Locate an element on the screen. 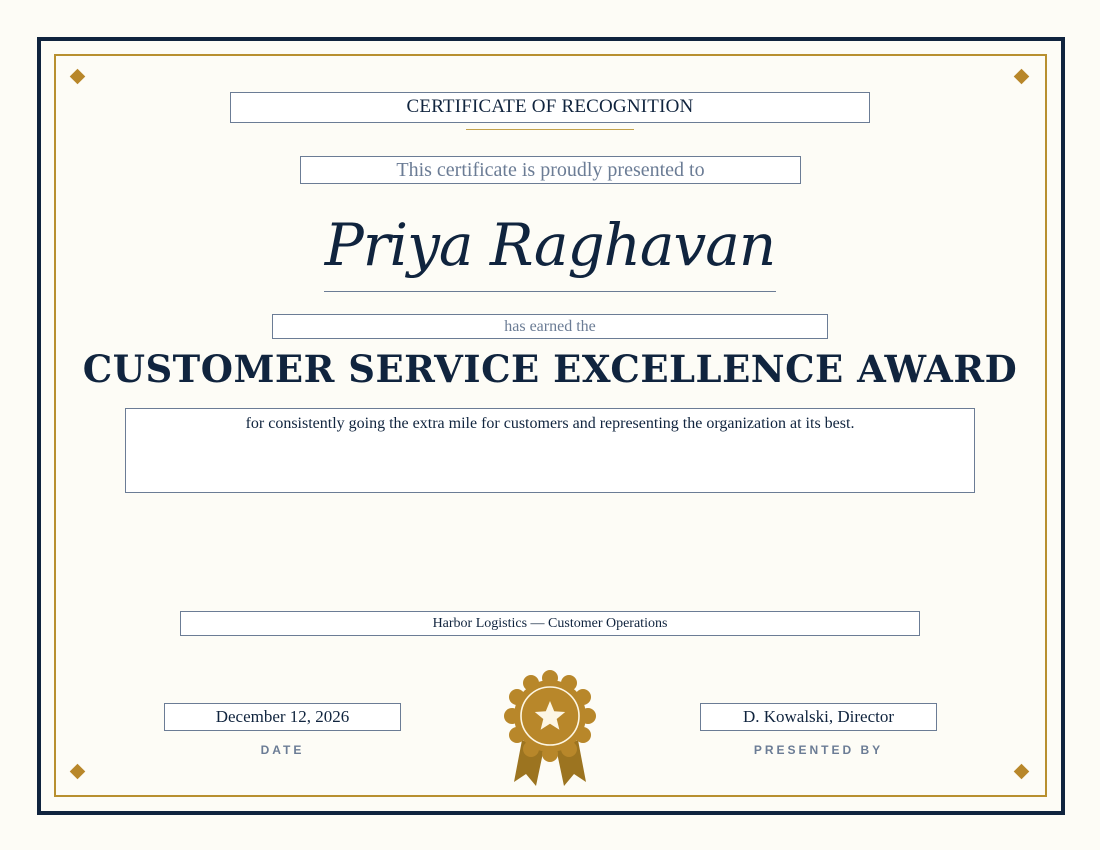 The height and width of the screenshot is (850, 1100). organization-field: Harbor Logistics — Customer Operations is located at coordinates (550, 623).